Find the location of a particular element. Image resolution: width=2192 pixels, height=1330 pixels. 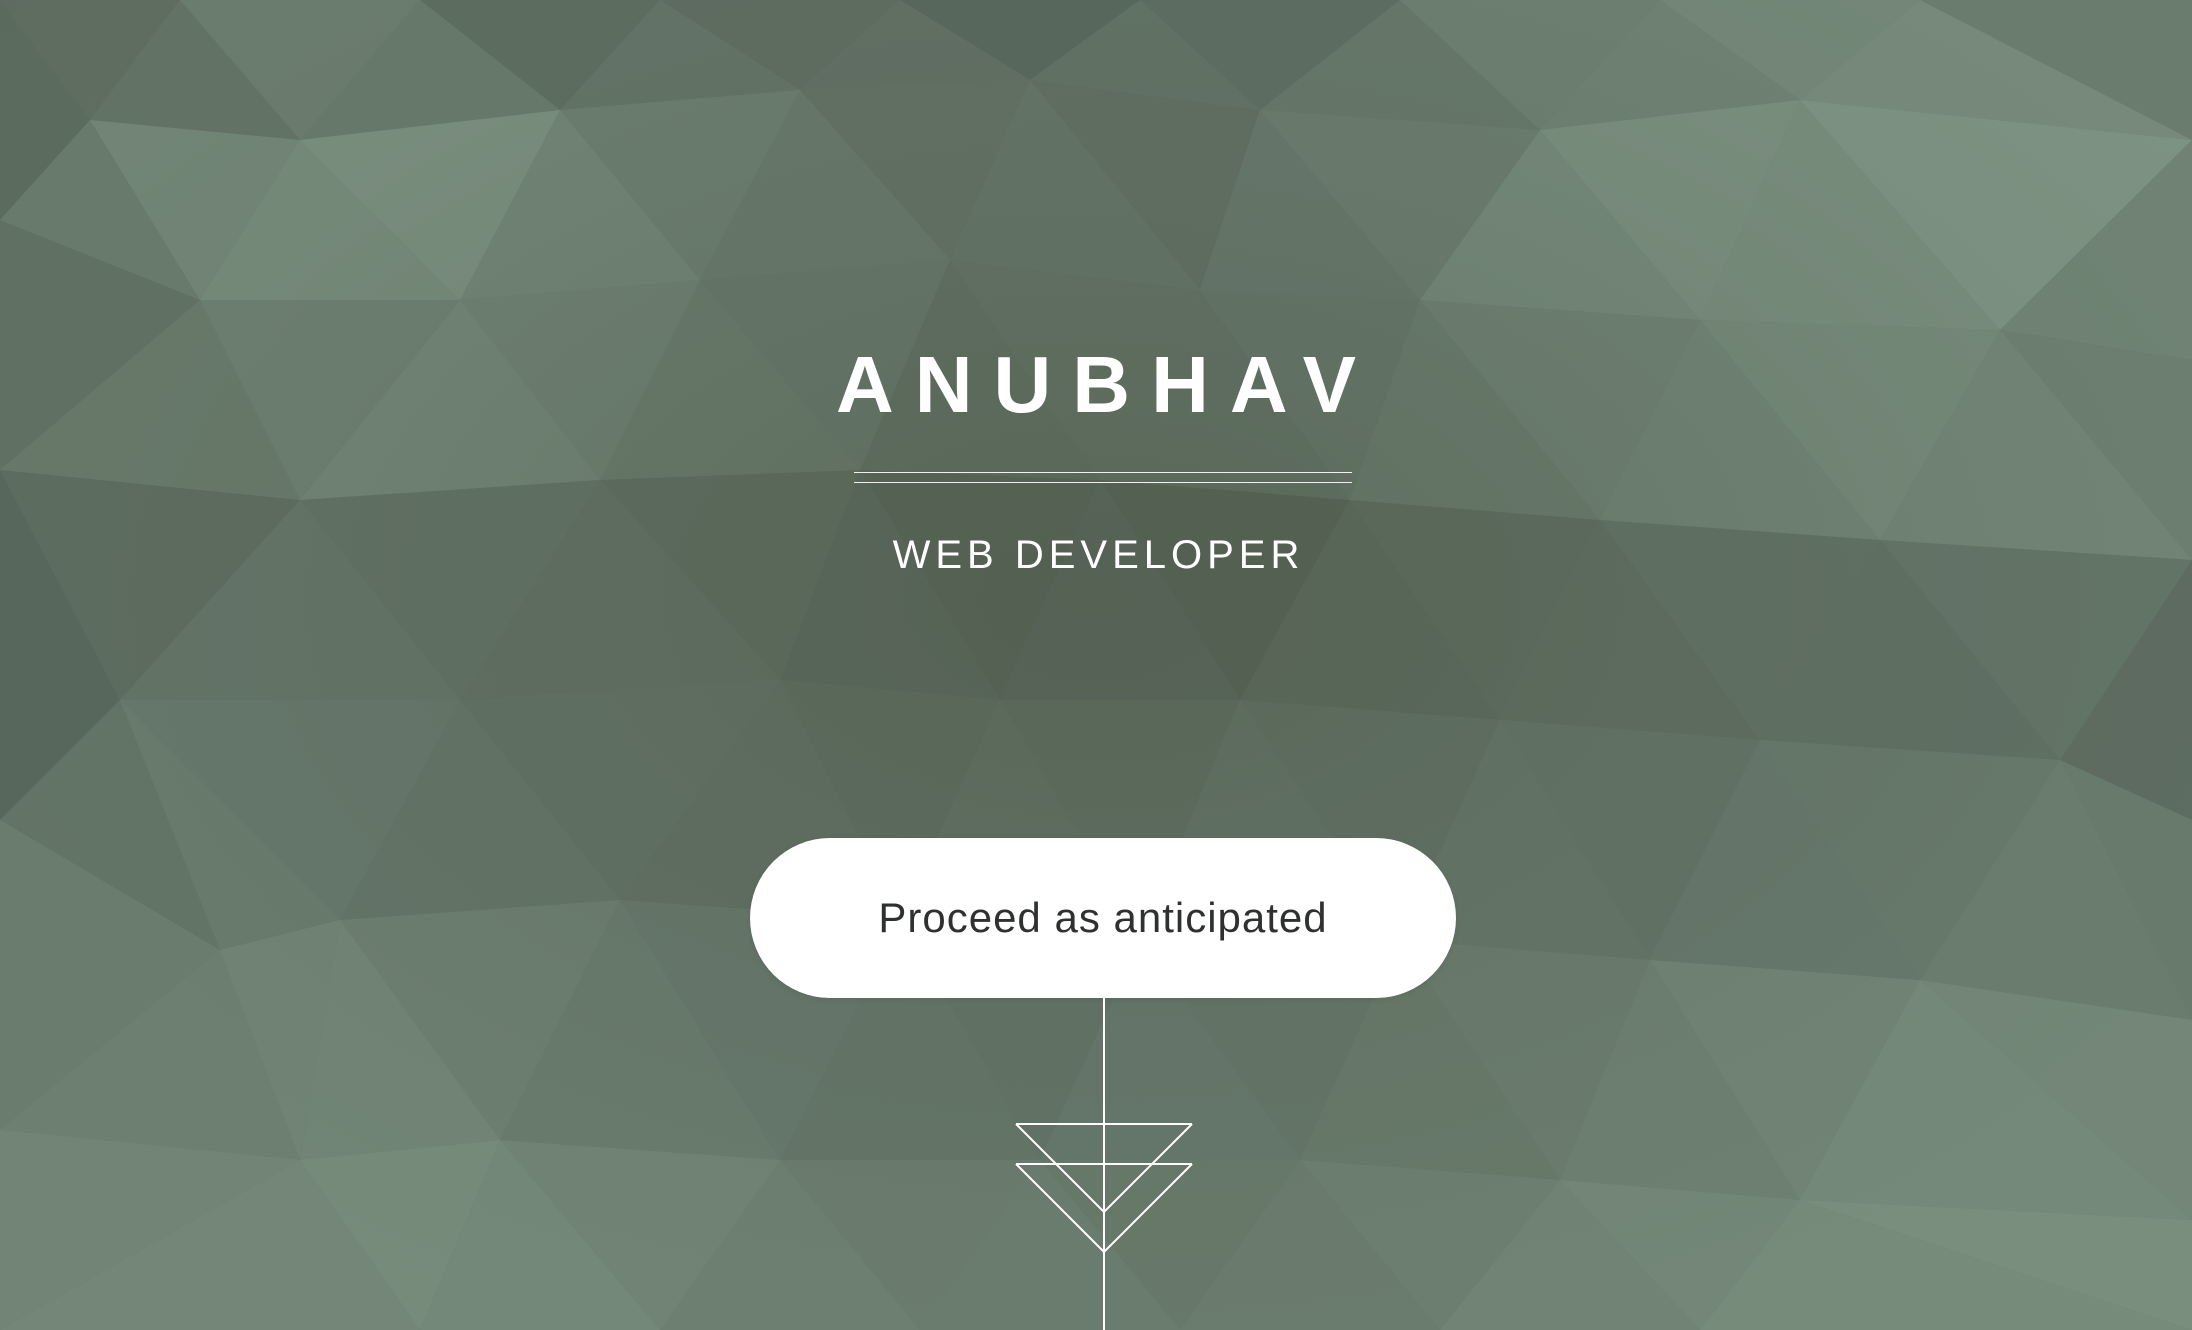

down-chevron-arrow-icon is located at coordinates (1104, 1164).